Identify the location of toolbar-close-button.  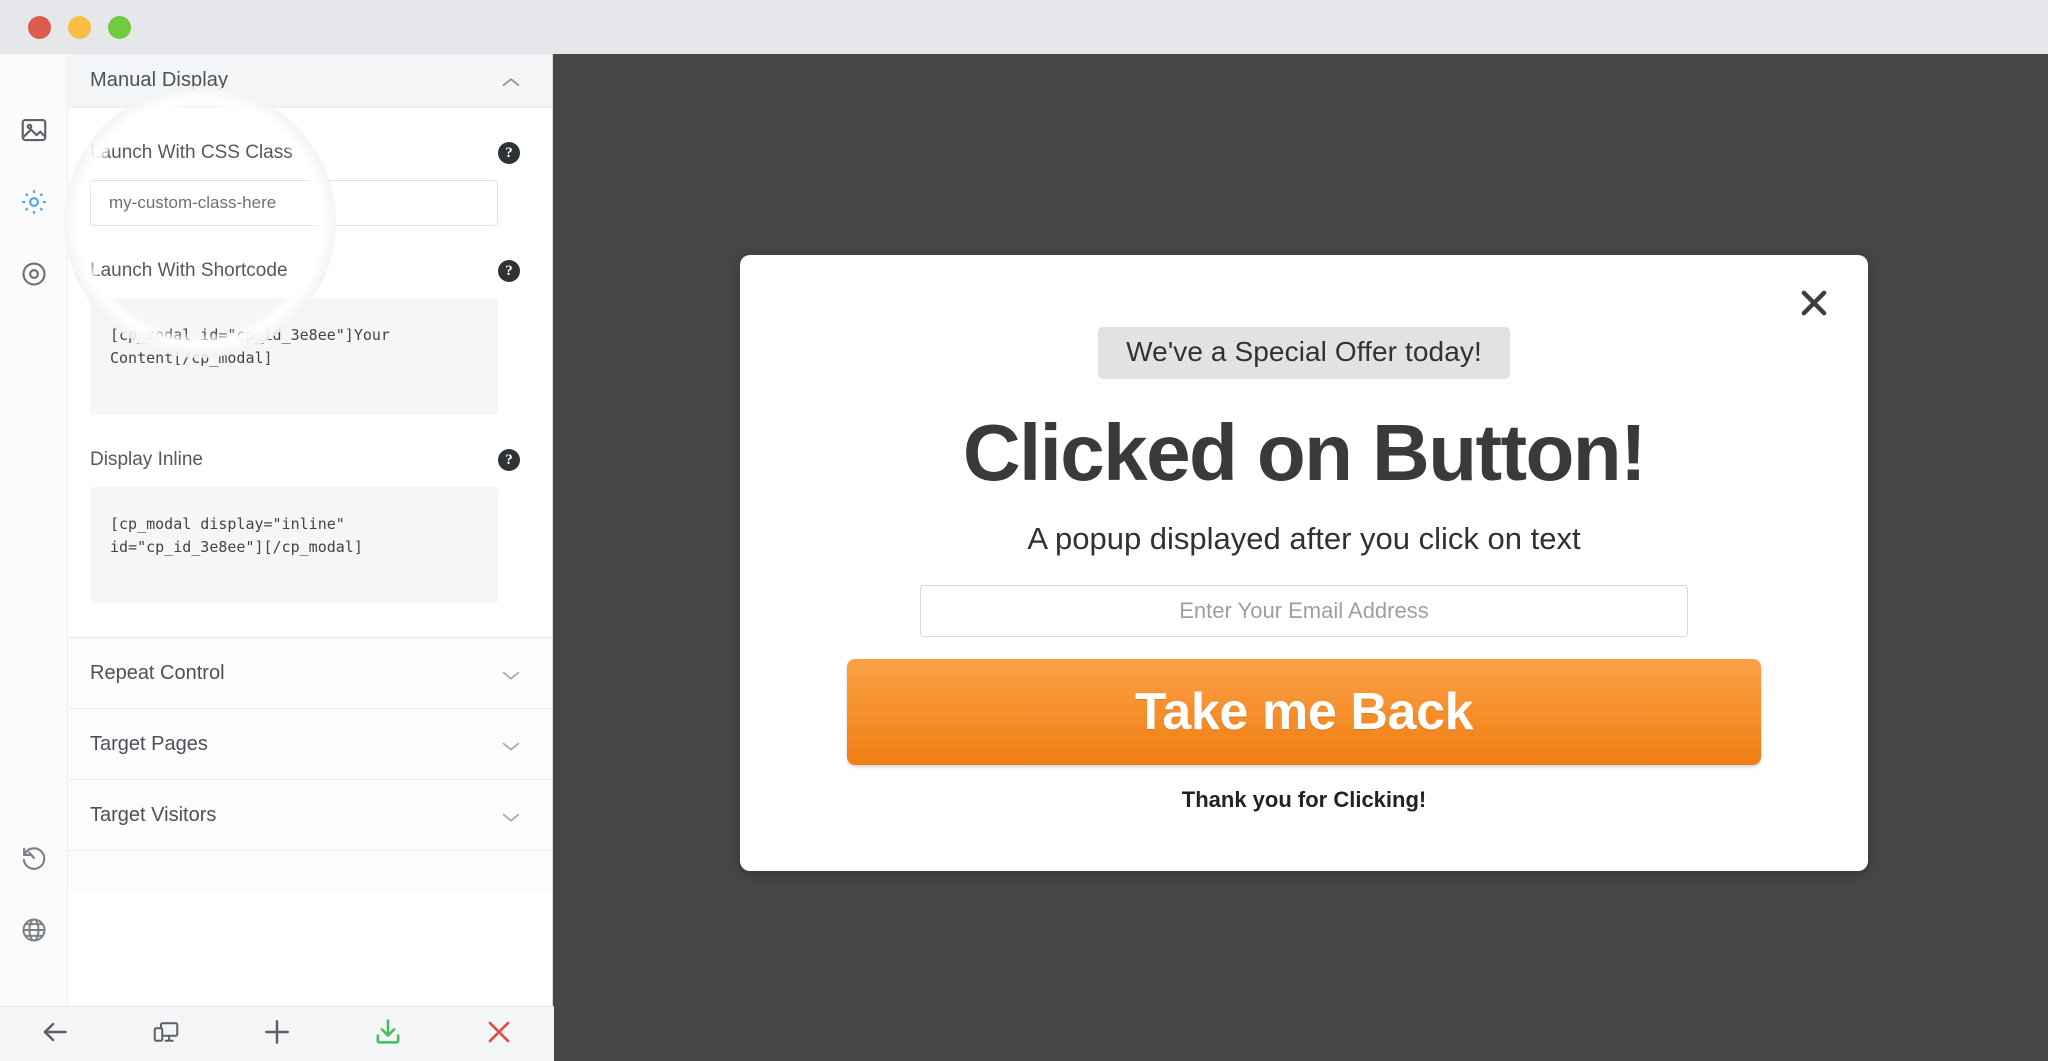
(498, 1034).